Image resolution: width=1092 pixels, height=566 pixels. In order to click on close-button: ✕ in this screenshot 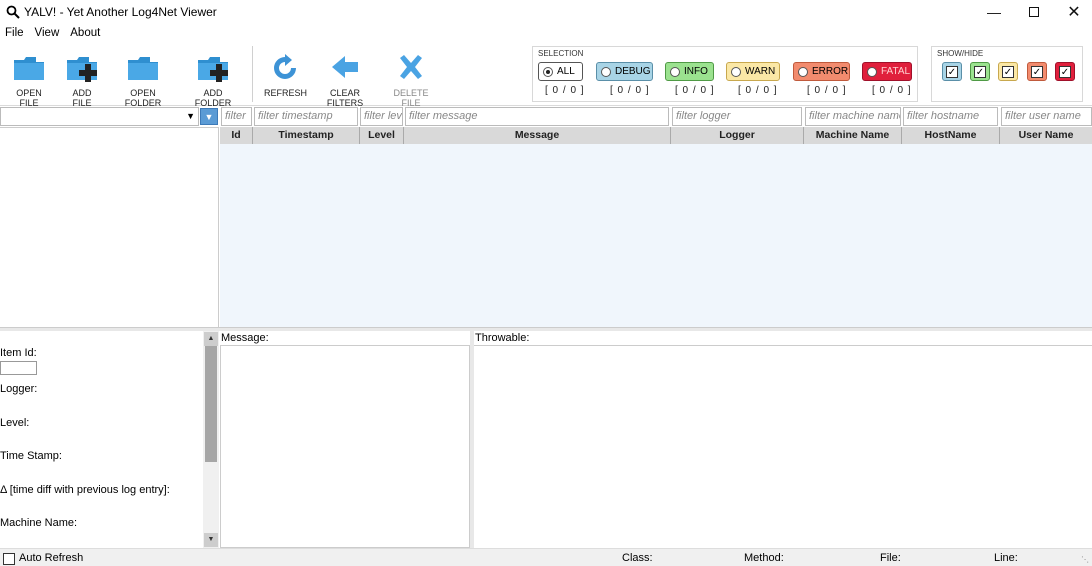, I will do `click(1073, 12)`.